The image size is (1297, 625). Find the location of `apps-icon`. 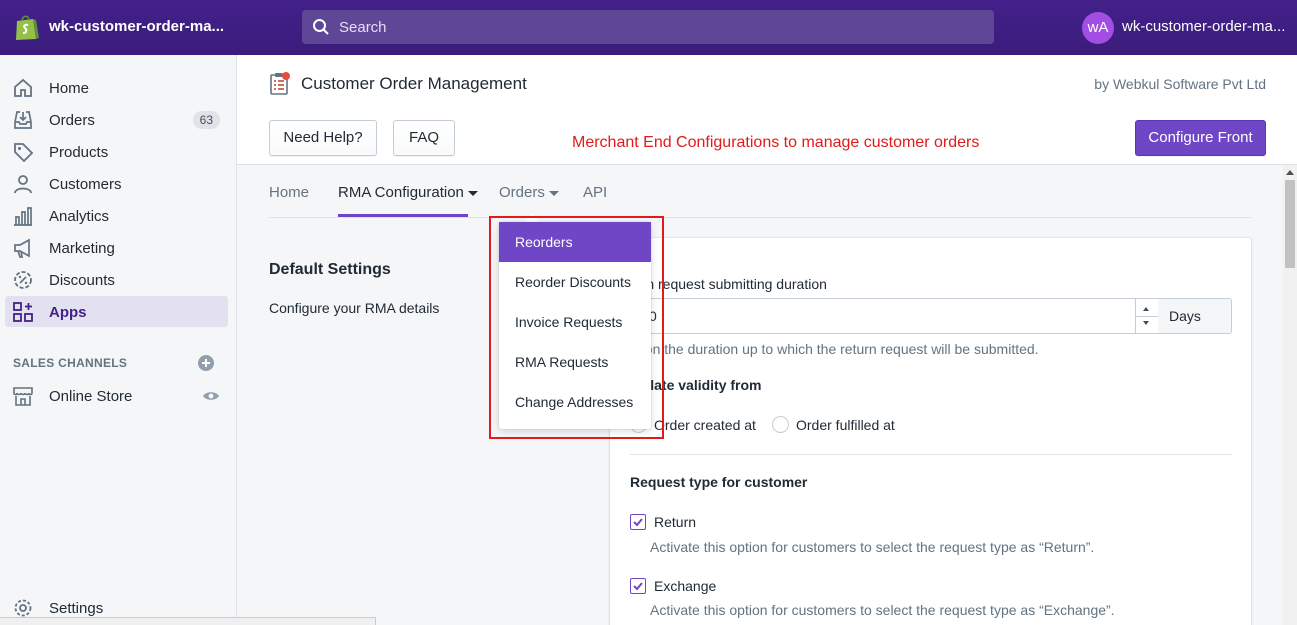

apps-icon is located at coordinates (23, 312).